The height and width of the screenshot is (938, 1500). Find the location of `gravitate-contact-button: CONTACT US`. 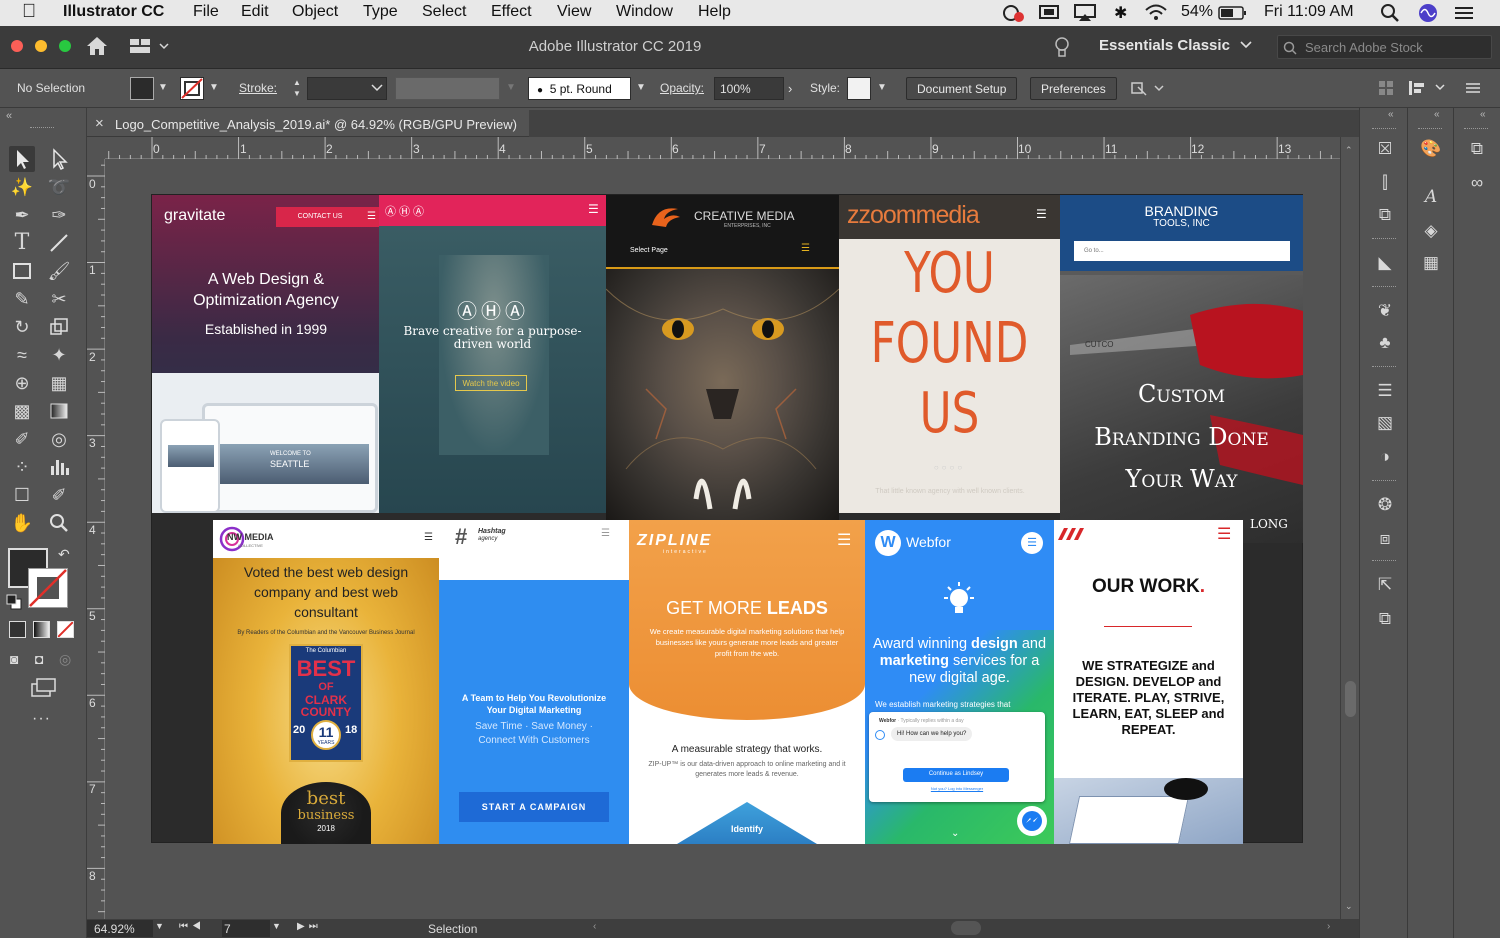

gravitate-contact-button: CONTACT US is located at coordinates (320, 217).